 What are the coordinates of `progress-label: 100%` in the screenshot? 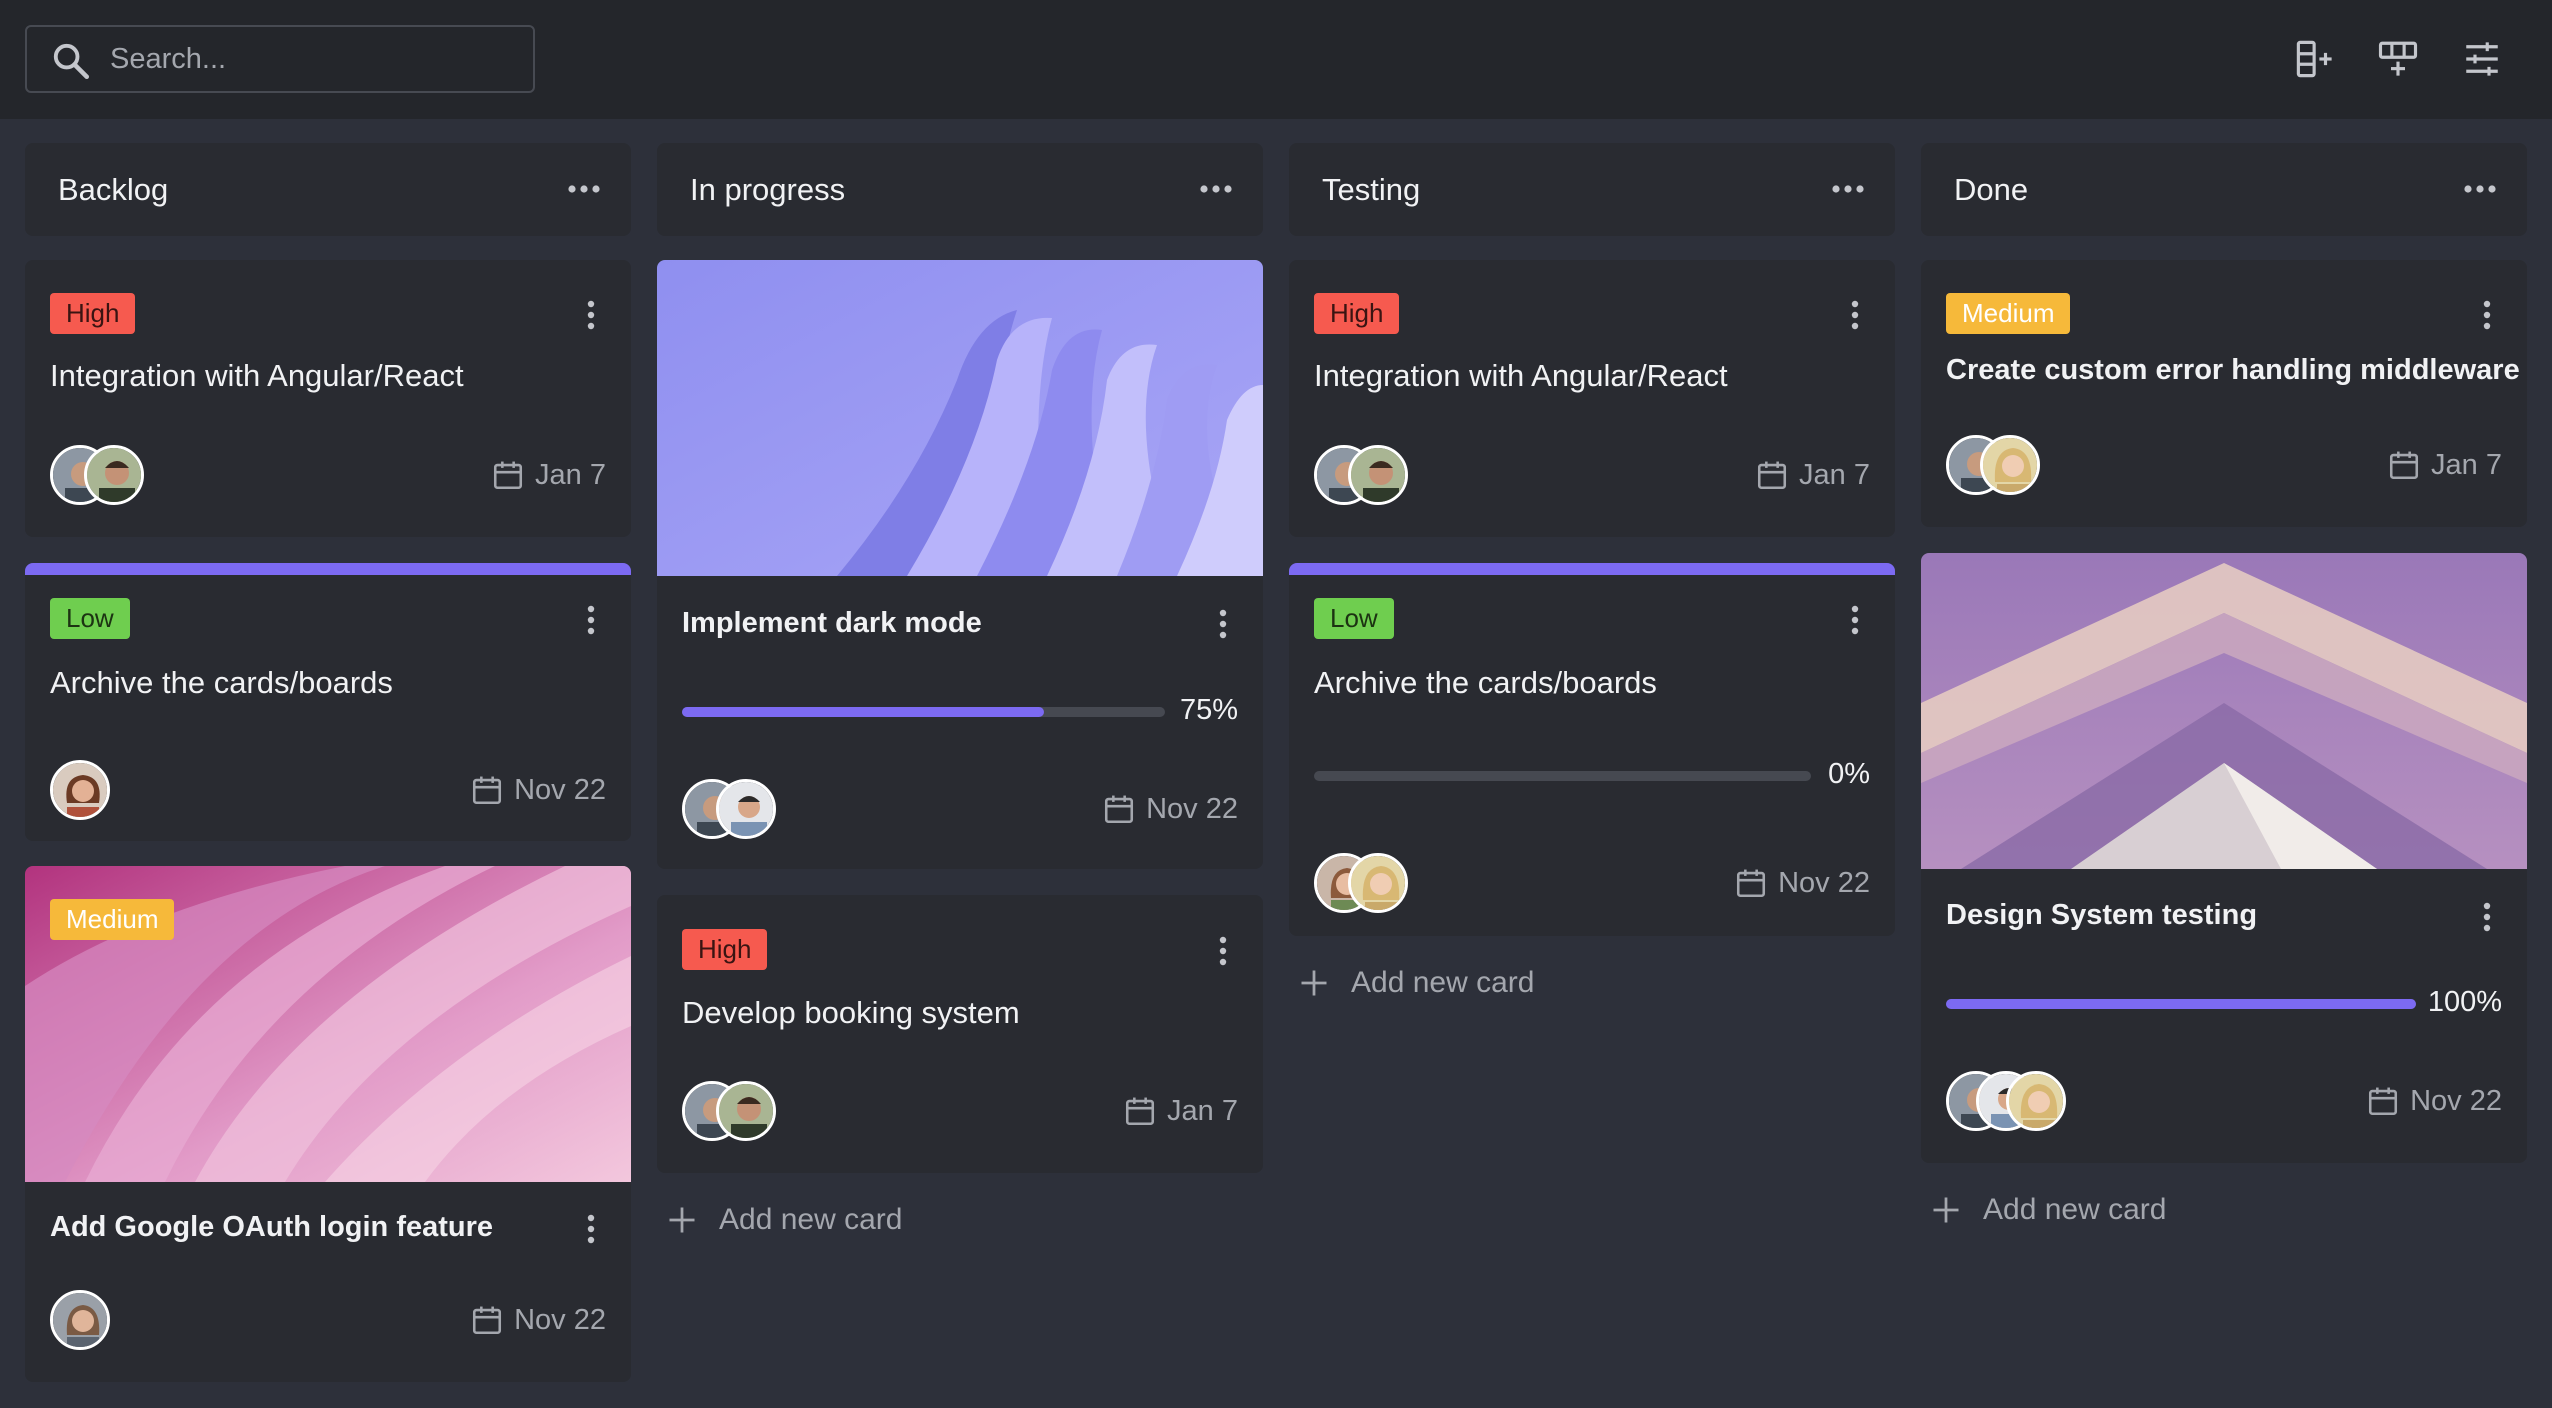 It's located at (2464, 1002).